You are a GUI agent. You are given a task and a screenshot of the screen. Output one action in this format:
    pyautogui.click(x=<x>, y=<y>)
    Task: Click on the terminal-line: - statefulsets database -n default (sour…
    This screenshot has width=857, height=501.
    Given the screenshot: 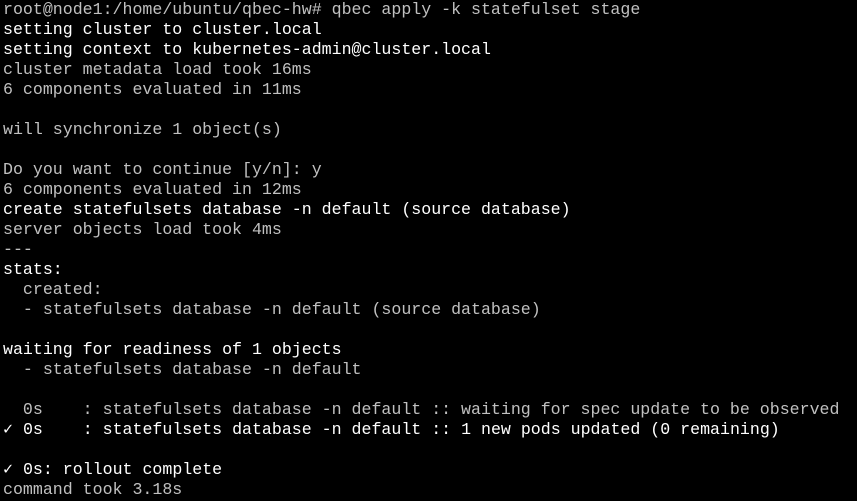 What is the action you would take?
    pyautogui.click(x=272, y=309)
    